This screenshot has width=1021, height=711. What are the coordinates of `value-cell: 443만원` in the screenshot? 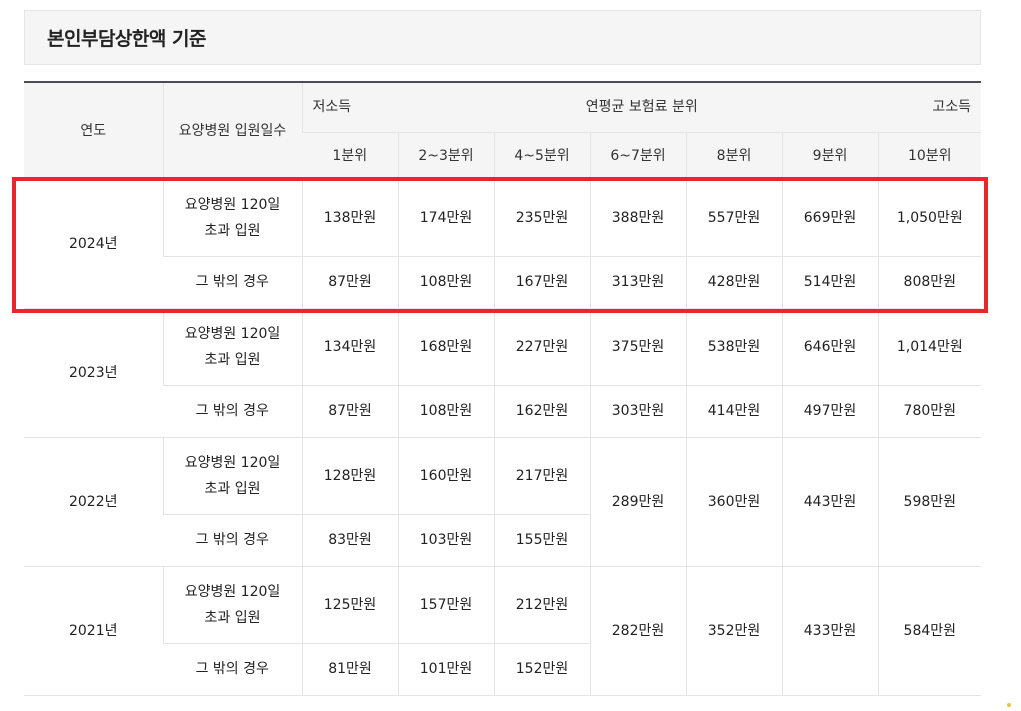 It's located at (829, 502).